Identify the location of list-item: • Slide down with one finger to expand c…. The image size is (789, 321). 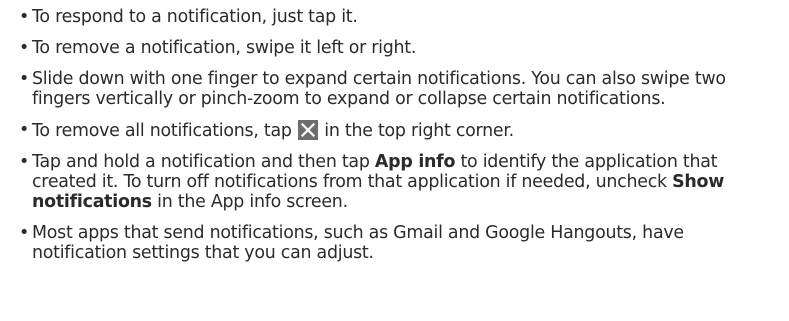
(399, 89).